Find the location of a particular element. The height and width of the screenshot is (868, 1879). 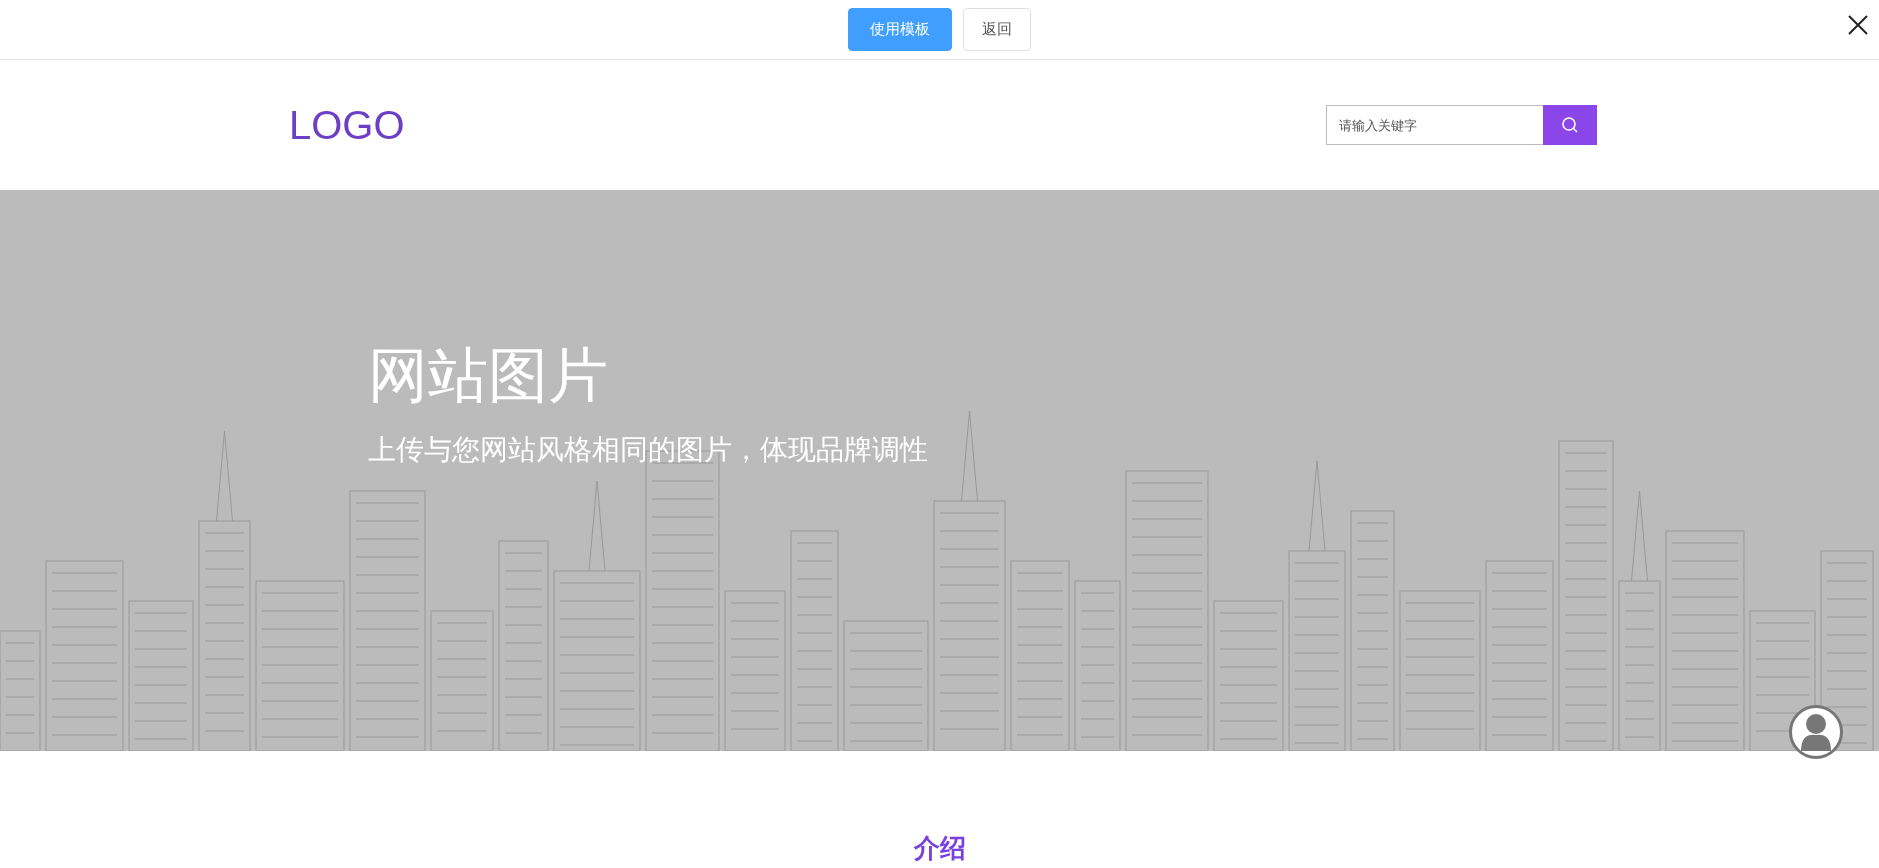

search-icon is located at coordinates (1570, 125).